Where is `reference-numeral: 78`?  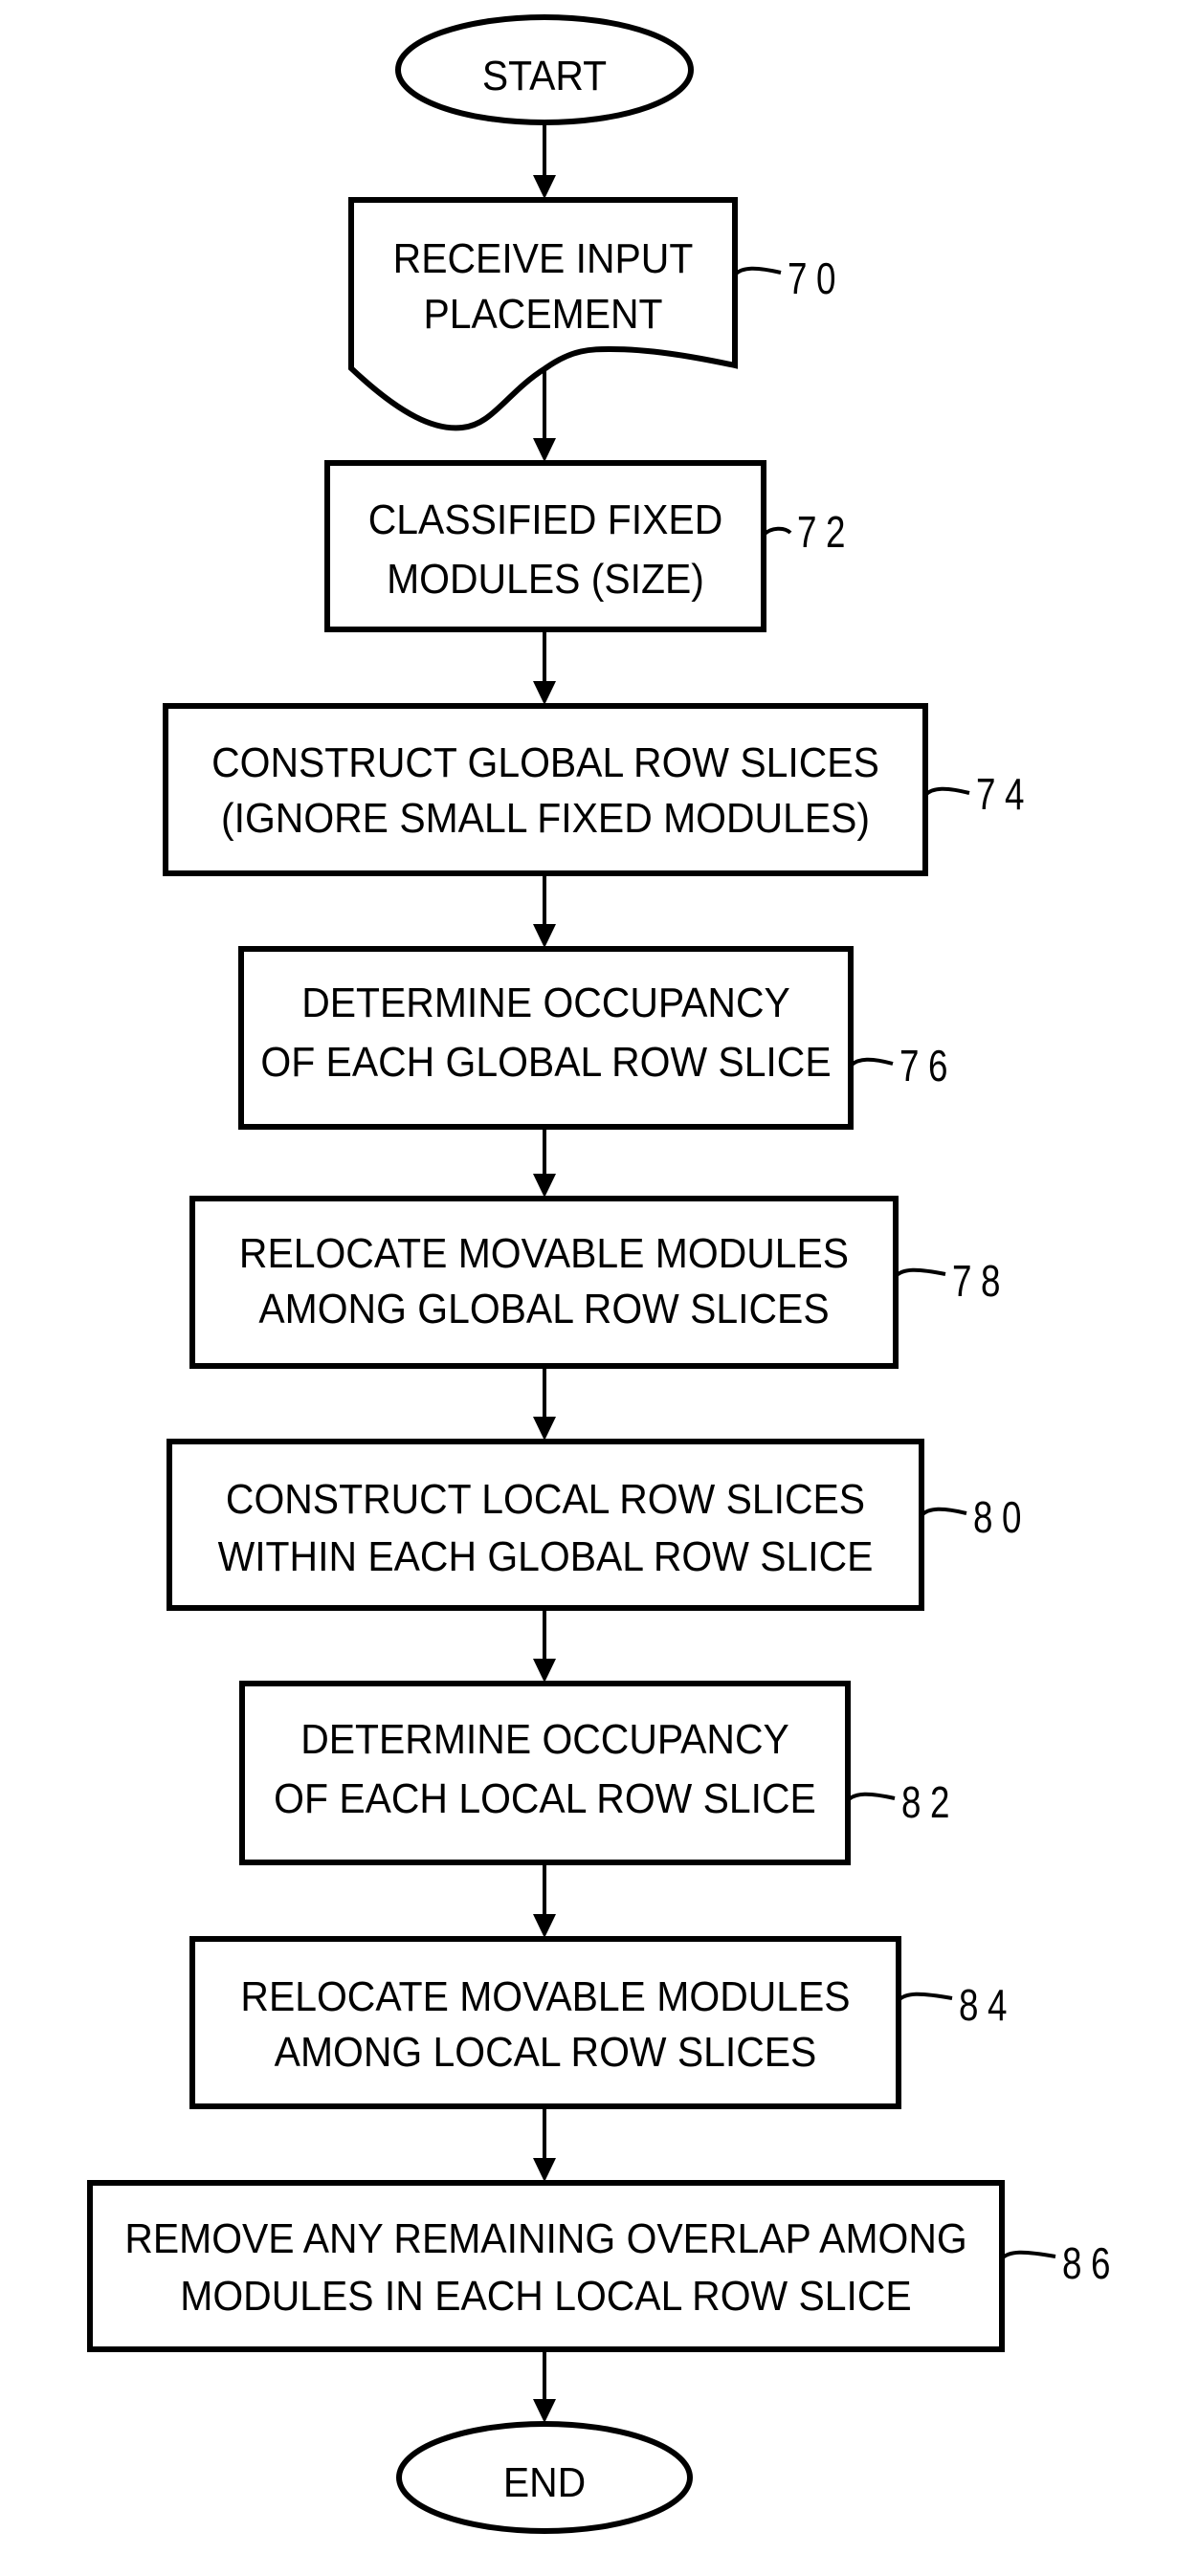
reference-numeral: 78 is located at coordinates (981, 1281).